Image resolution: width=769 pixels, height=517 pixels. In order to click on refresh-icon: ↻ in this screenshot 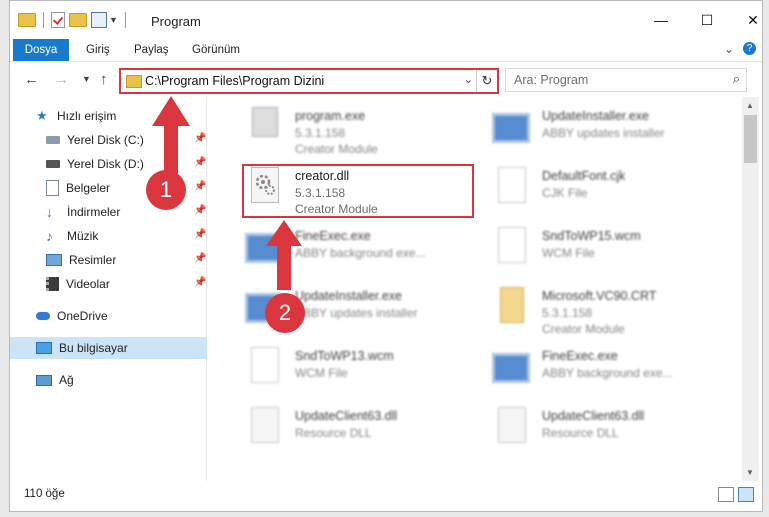, I will do `click(486, 81)`.